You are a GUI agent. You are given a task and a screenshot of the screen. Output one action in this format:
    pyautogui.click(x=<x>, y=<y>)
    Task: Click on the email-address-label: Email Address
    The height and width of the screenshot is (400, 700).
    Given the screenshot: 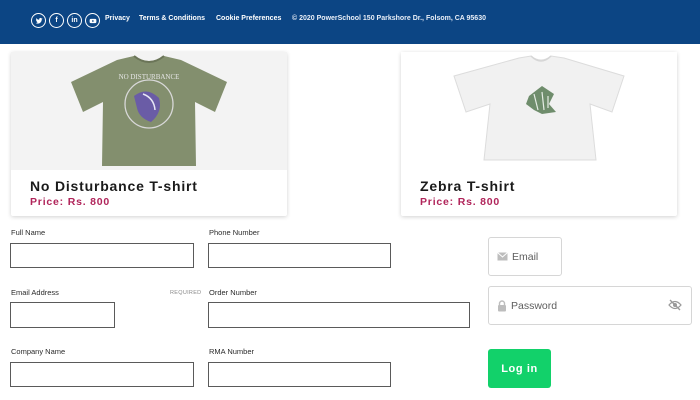 What is the action you would take?
    pyautogui.click(x=35, y=292)
    